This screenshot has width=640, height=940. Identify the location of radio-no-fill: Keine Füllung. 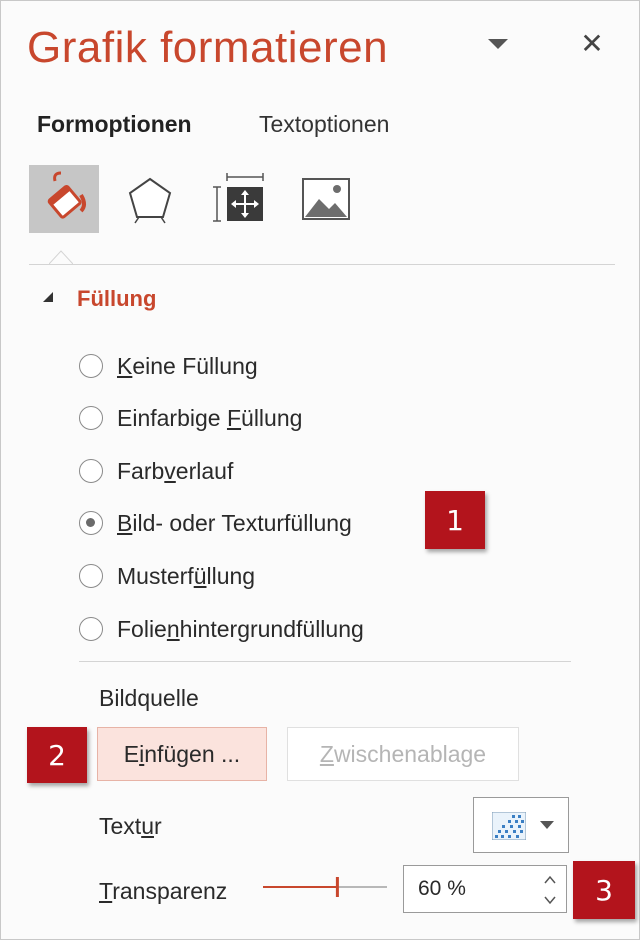
(168, 366).